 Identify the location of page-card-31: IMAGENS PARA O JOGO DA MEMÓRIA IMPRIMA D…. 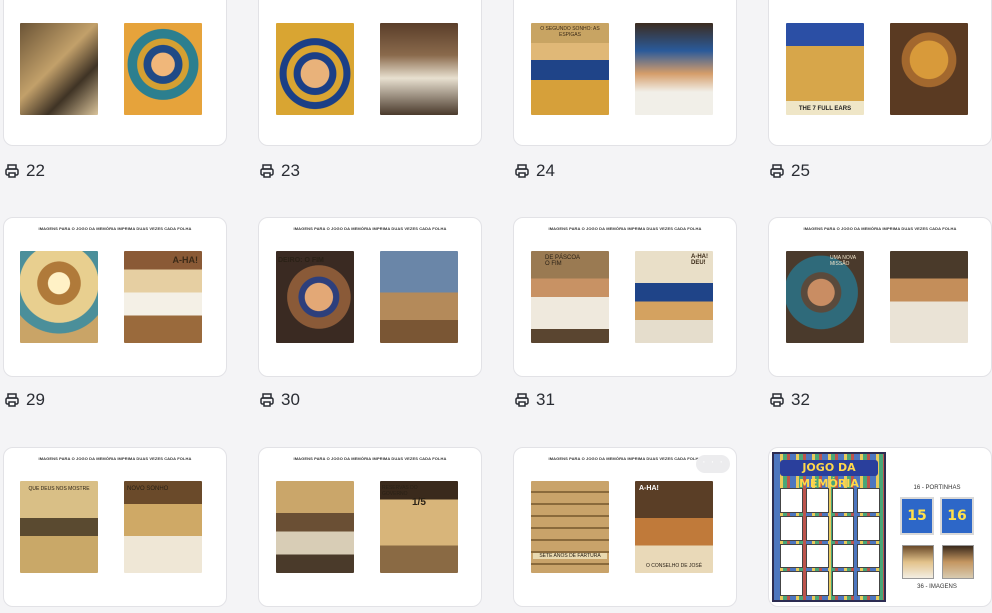
(625, 297).